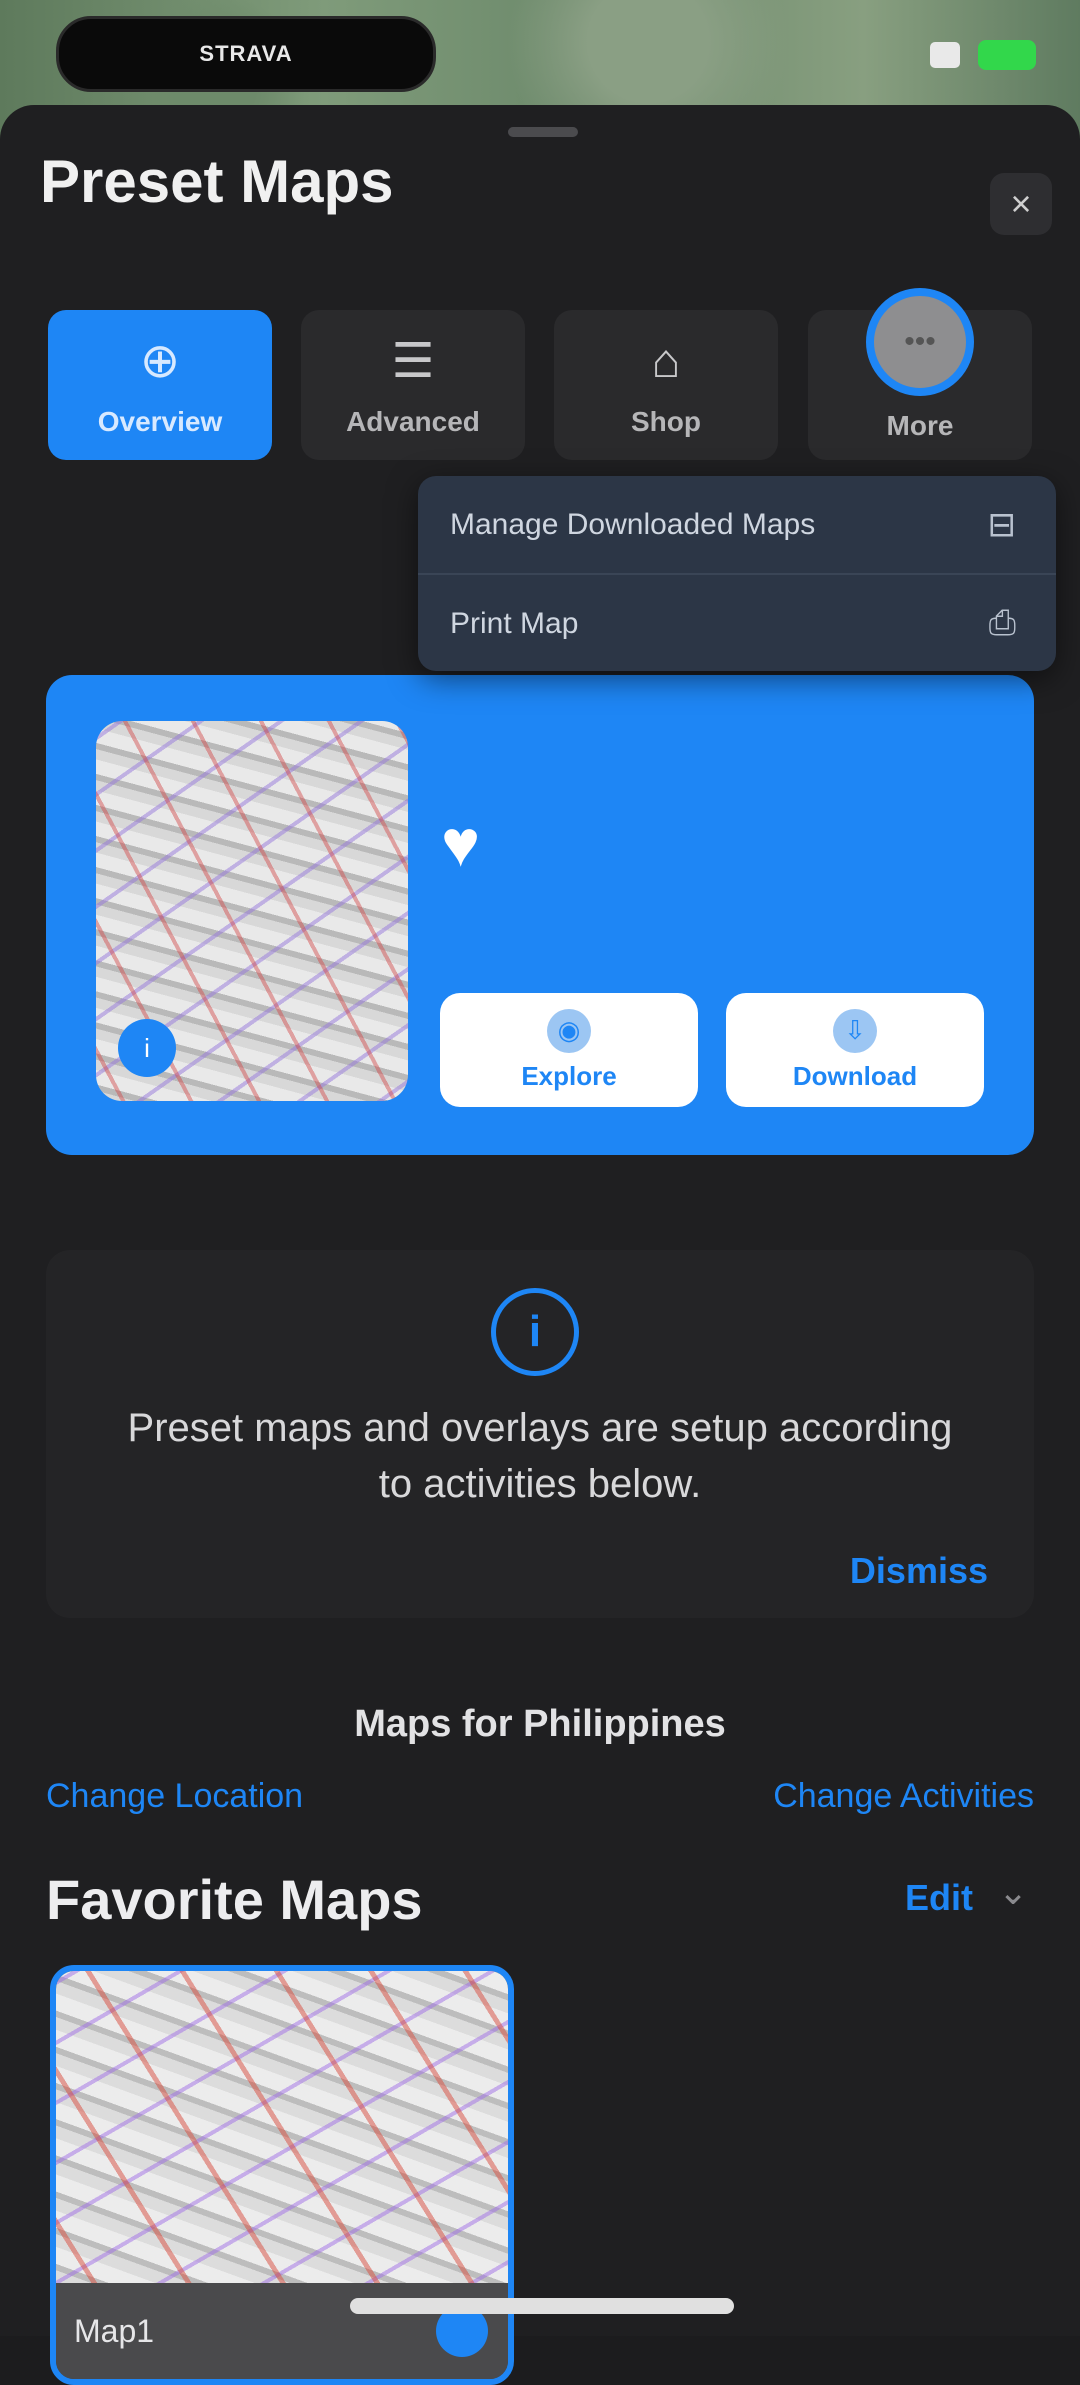 The image size is (1080, 2385). I want to click on explore-button: ◉ Explore, so click(569, 1050).